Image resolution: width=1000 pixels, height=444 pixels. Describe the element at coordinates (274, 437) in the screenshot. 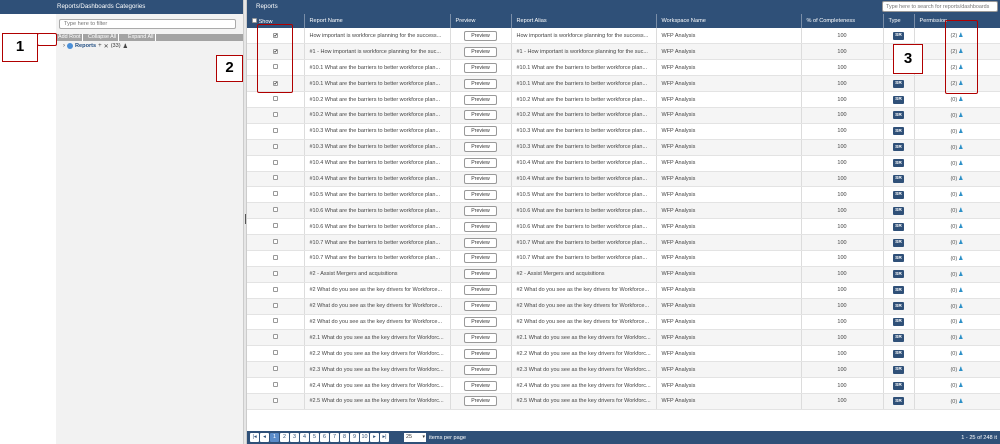

I see `page-button: 1` at that location.